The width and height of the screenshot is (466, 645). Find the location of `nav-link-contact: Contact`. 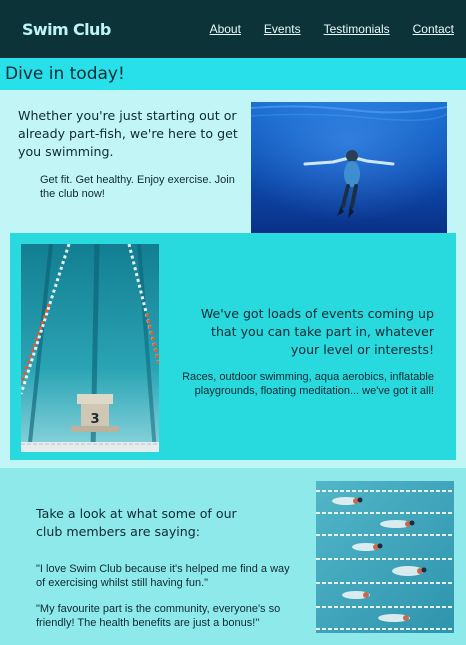

nav-link-contact: Contact is located at coordinates (433, 29).